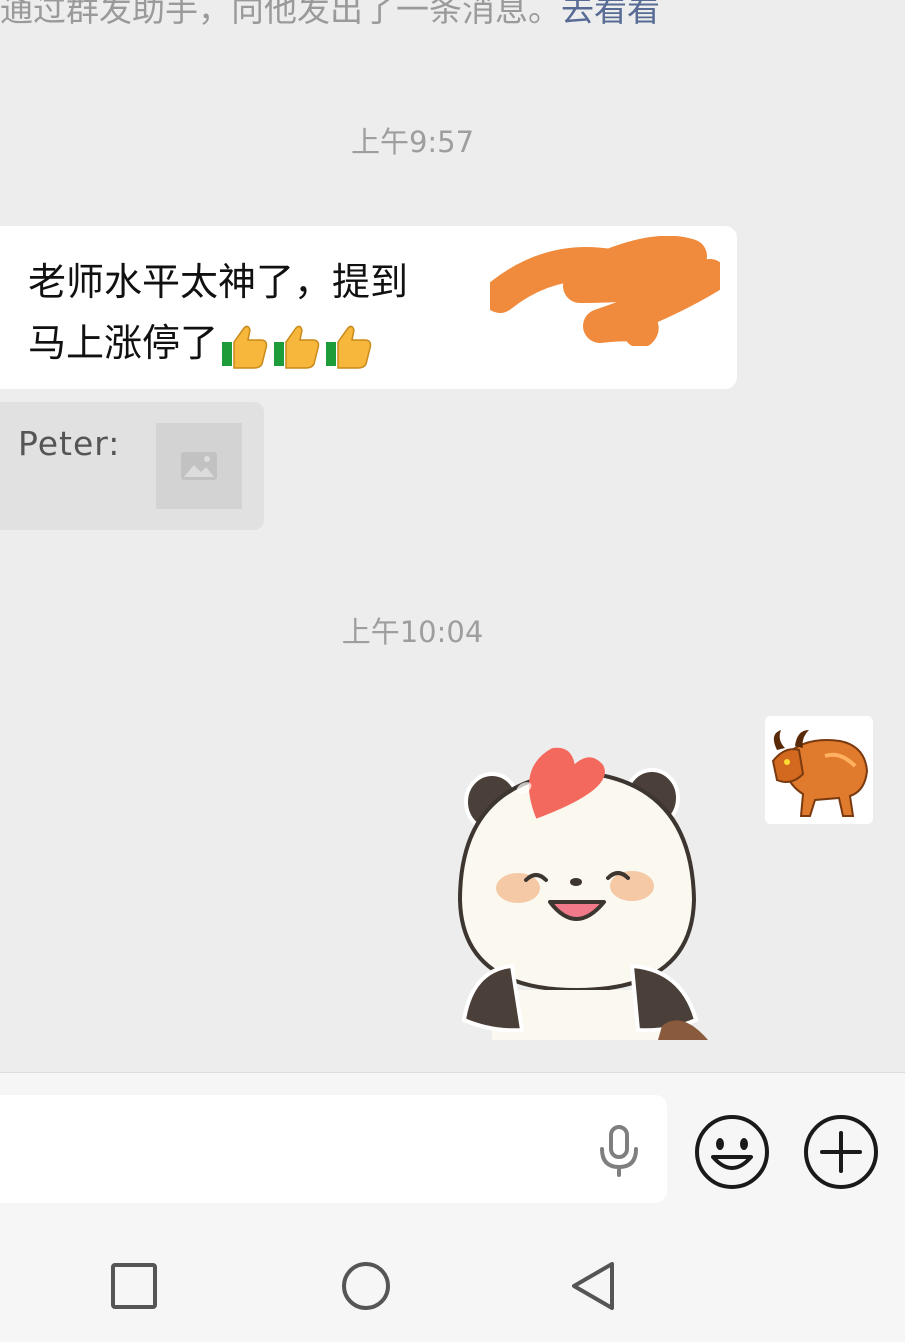  I want to click on quoted-message: Peter:, so click(132, 466).